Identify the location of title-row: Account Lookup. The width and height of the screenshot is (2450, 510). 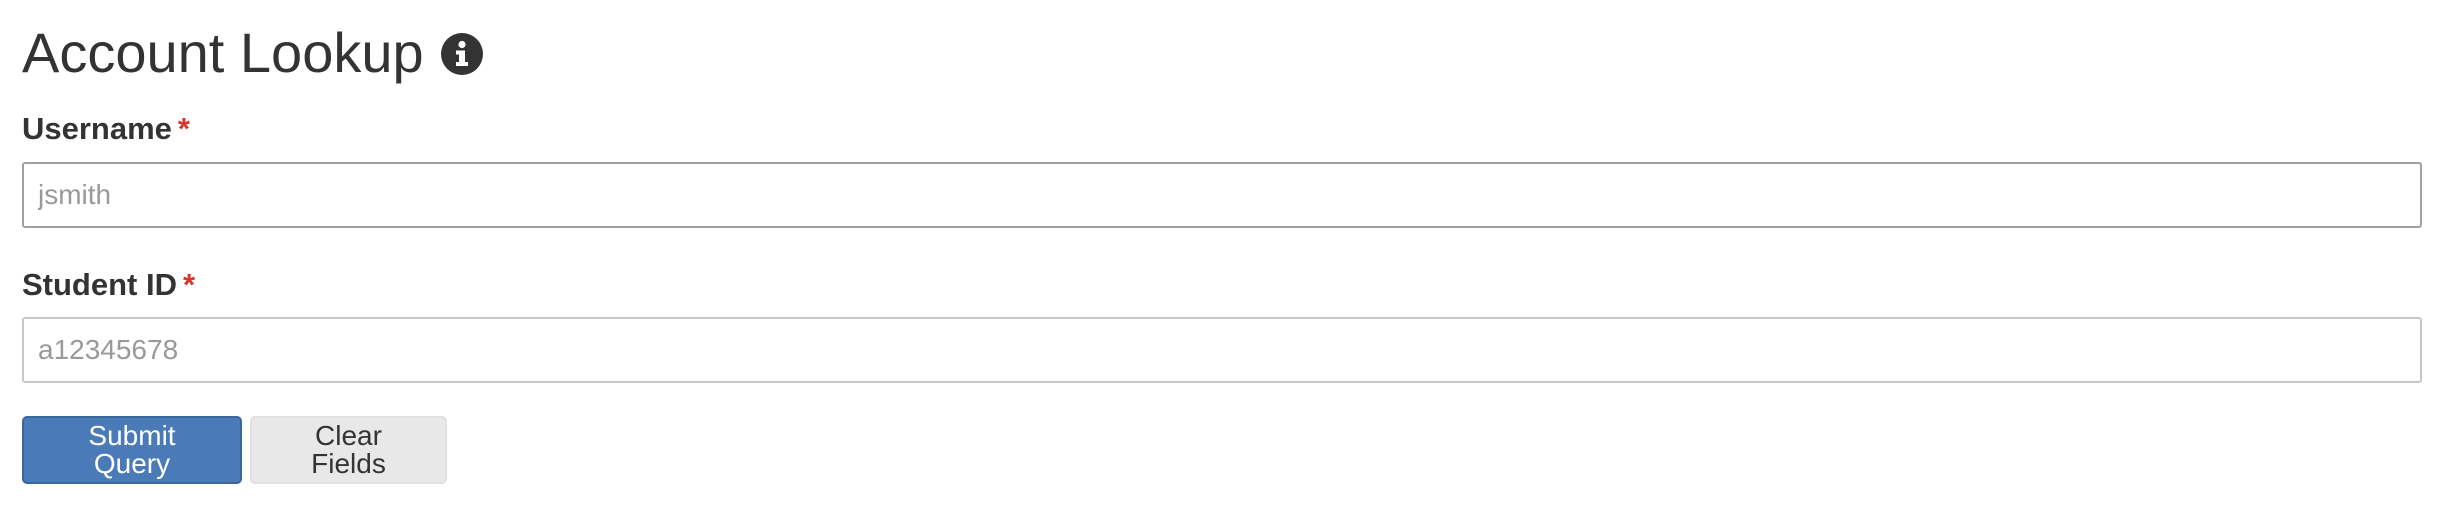
(253, 53).